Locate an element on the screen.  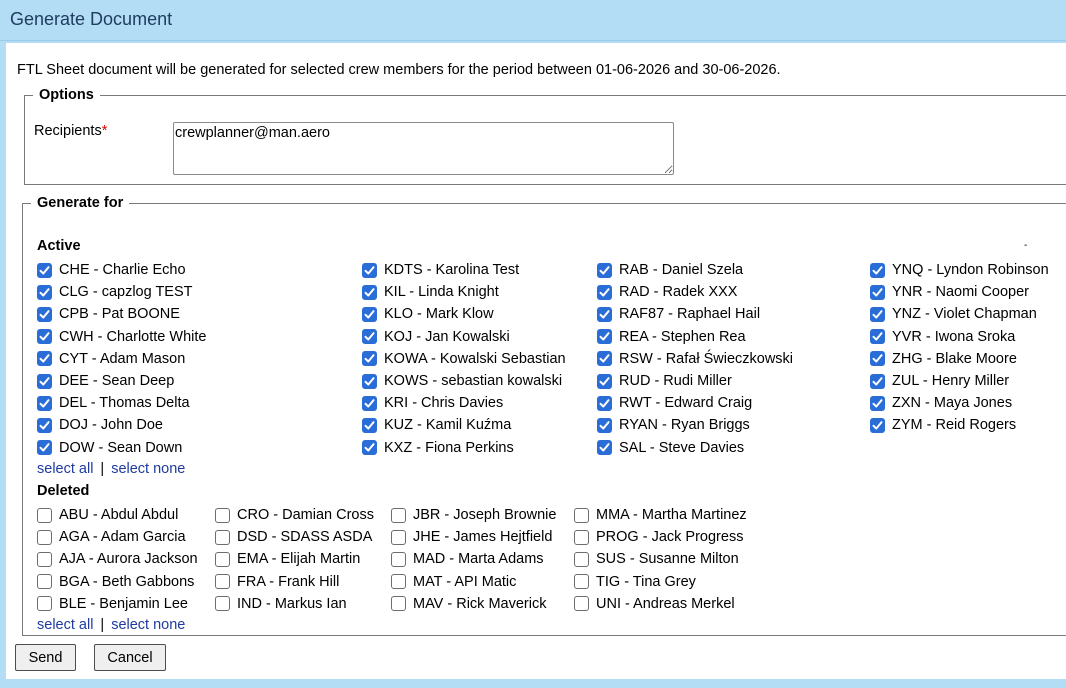
deleted-crew-item: FRA - Frank Hill is located at coordinates (277, 582).